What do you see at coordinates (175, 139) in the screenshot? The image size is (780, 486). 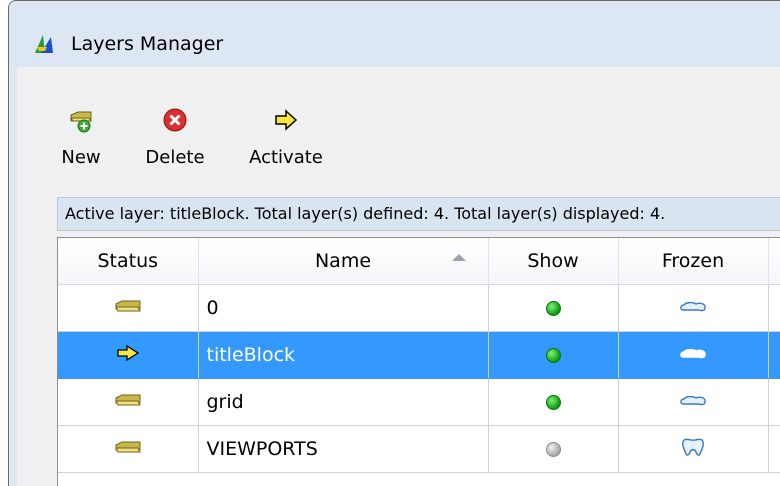 I see `delete-button: Delete` at bounding box center [175, 139].